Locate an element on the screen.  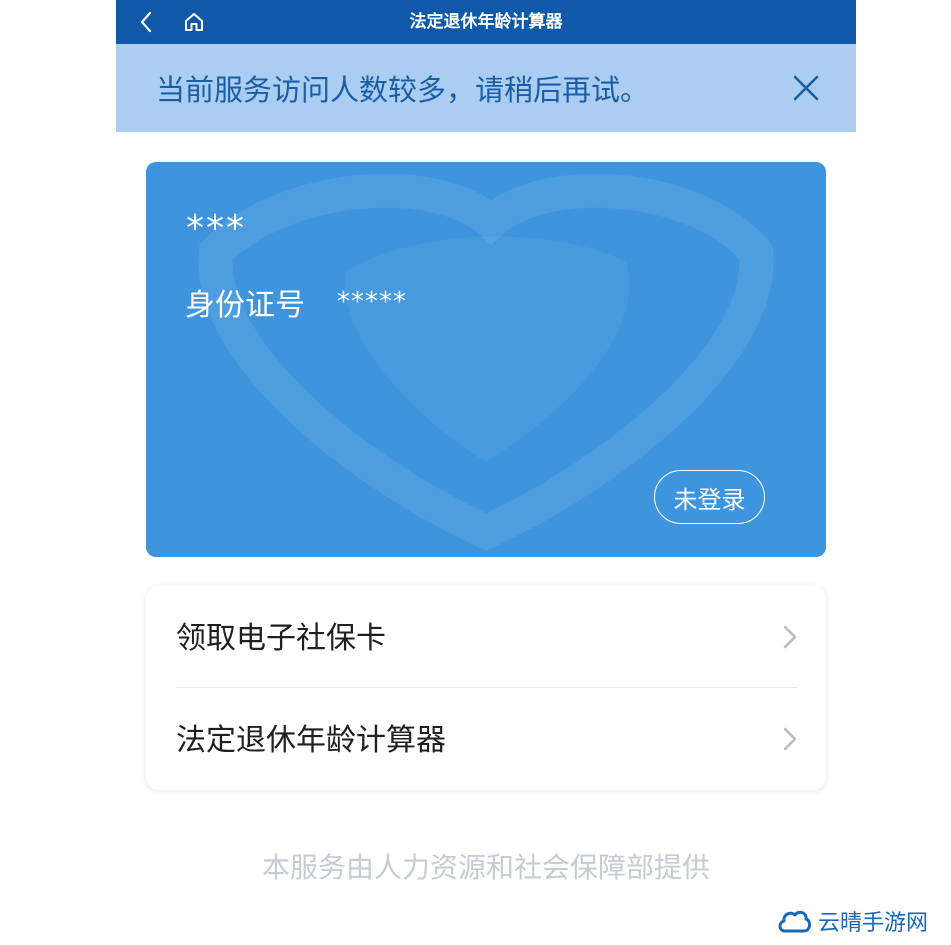
menu-item-label: 法定退休年龄计算器 is located at coordinates (311, 740).